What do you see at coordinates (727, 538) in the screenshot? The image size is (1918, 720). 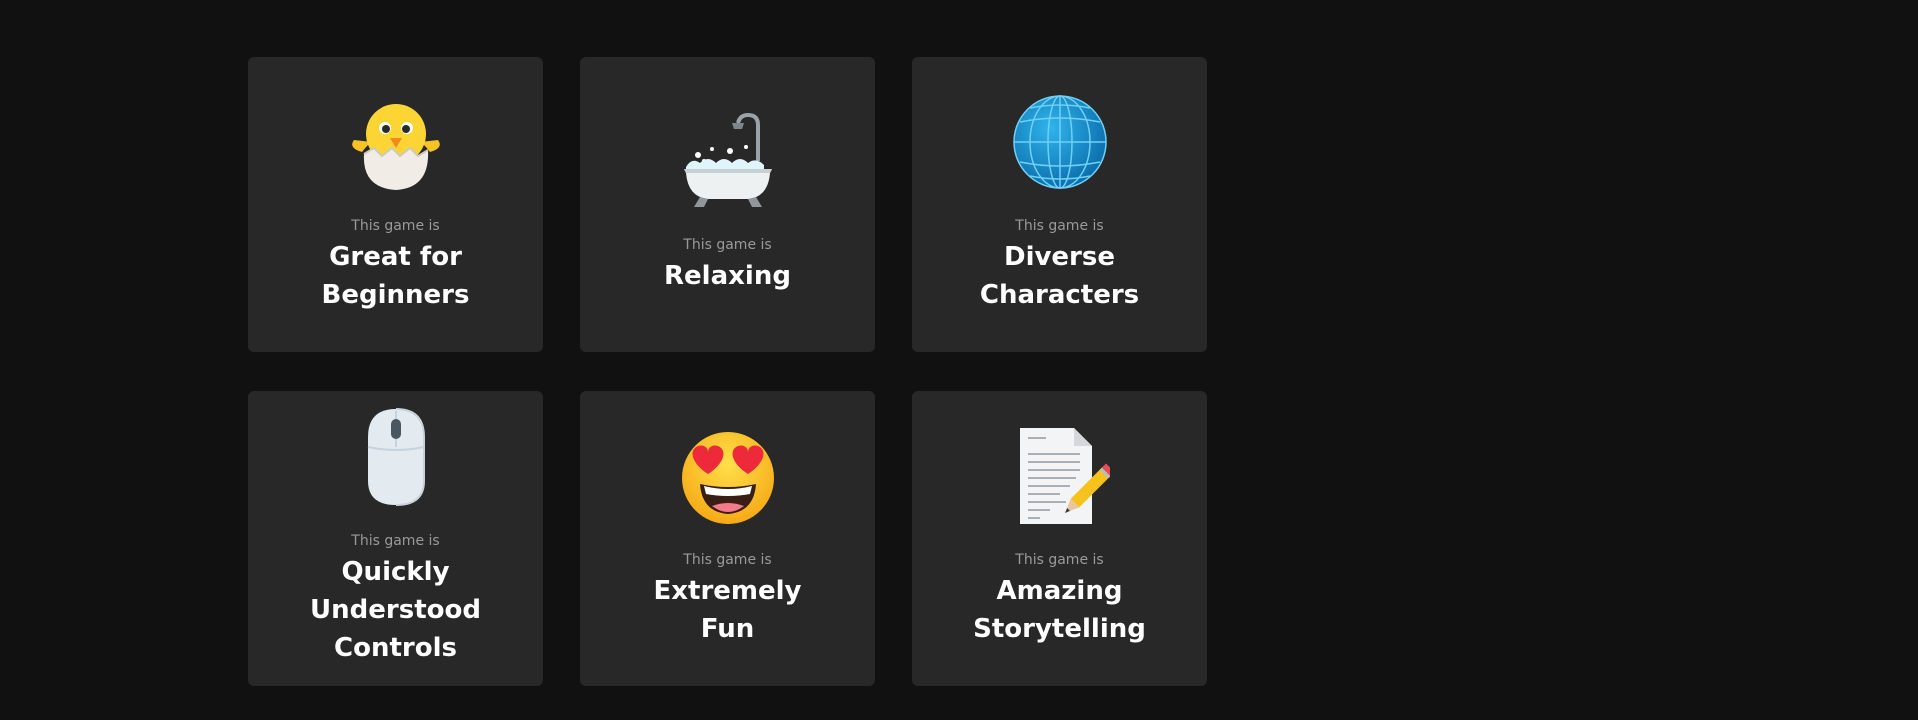 I see `feature-card-fun: This game is Extremely Fun` at bounding box center [727, 538].